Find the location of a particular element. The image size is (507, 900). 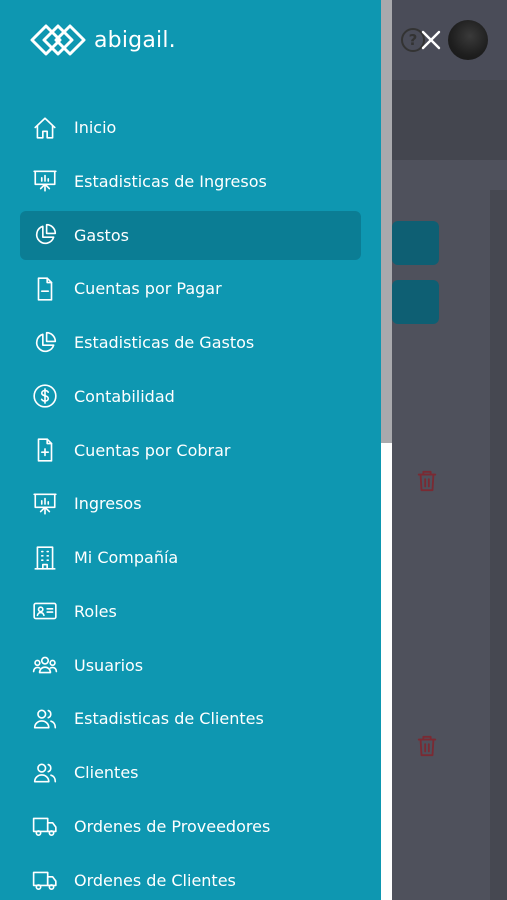

sidebar-item-label: Ordenes de Clientes is located at coordinates (155, 880).